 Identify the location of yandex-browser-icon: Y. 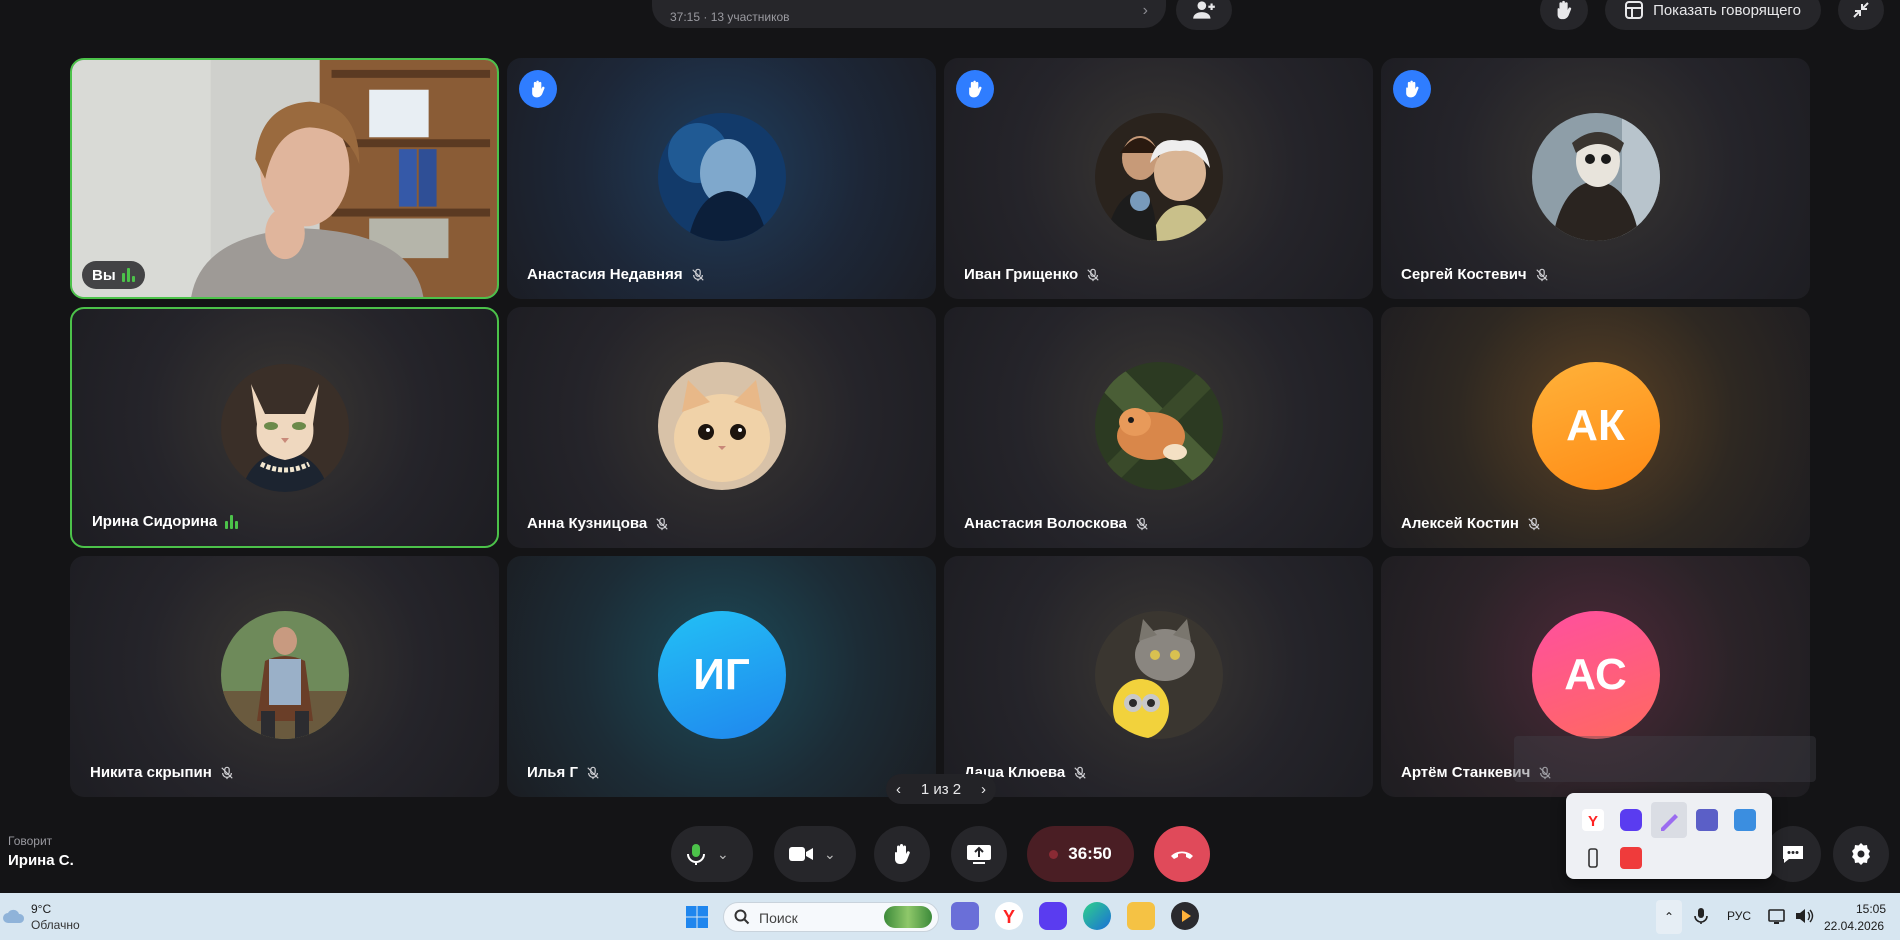
(1009, 916).